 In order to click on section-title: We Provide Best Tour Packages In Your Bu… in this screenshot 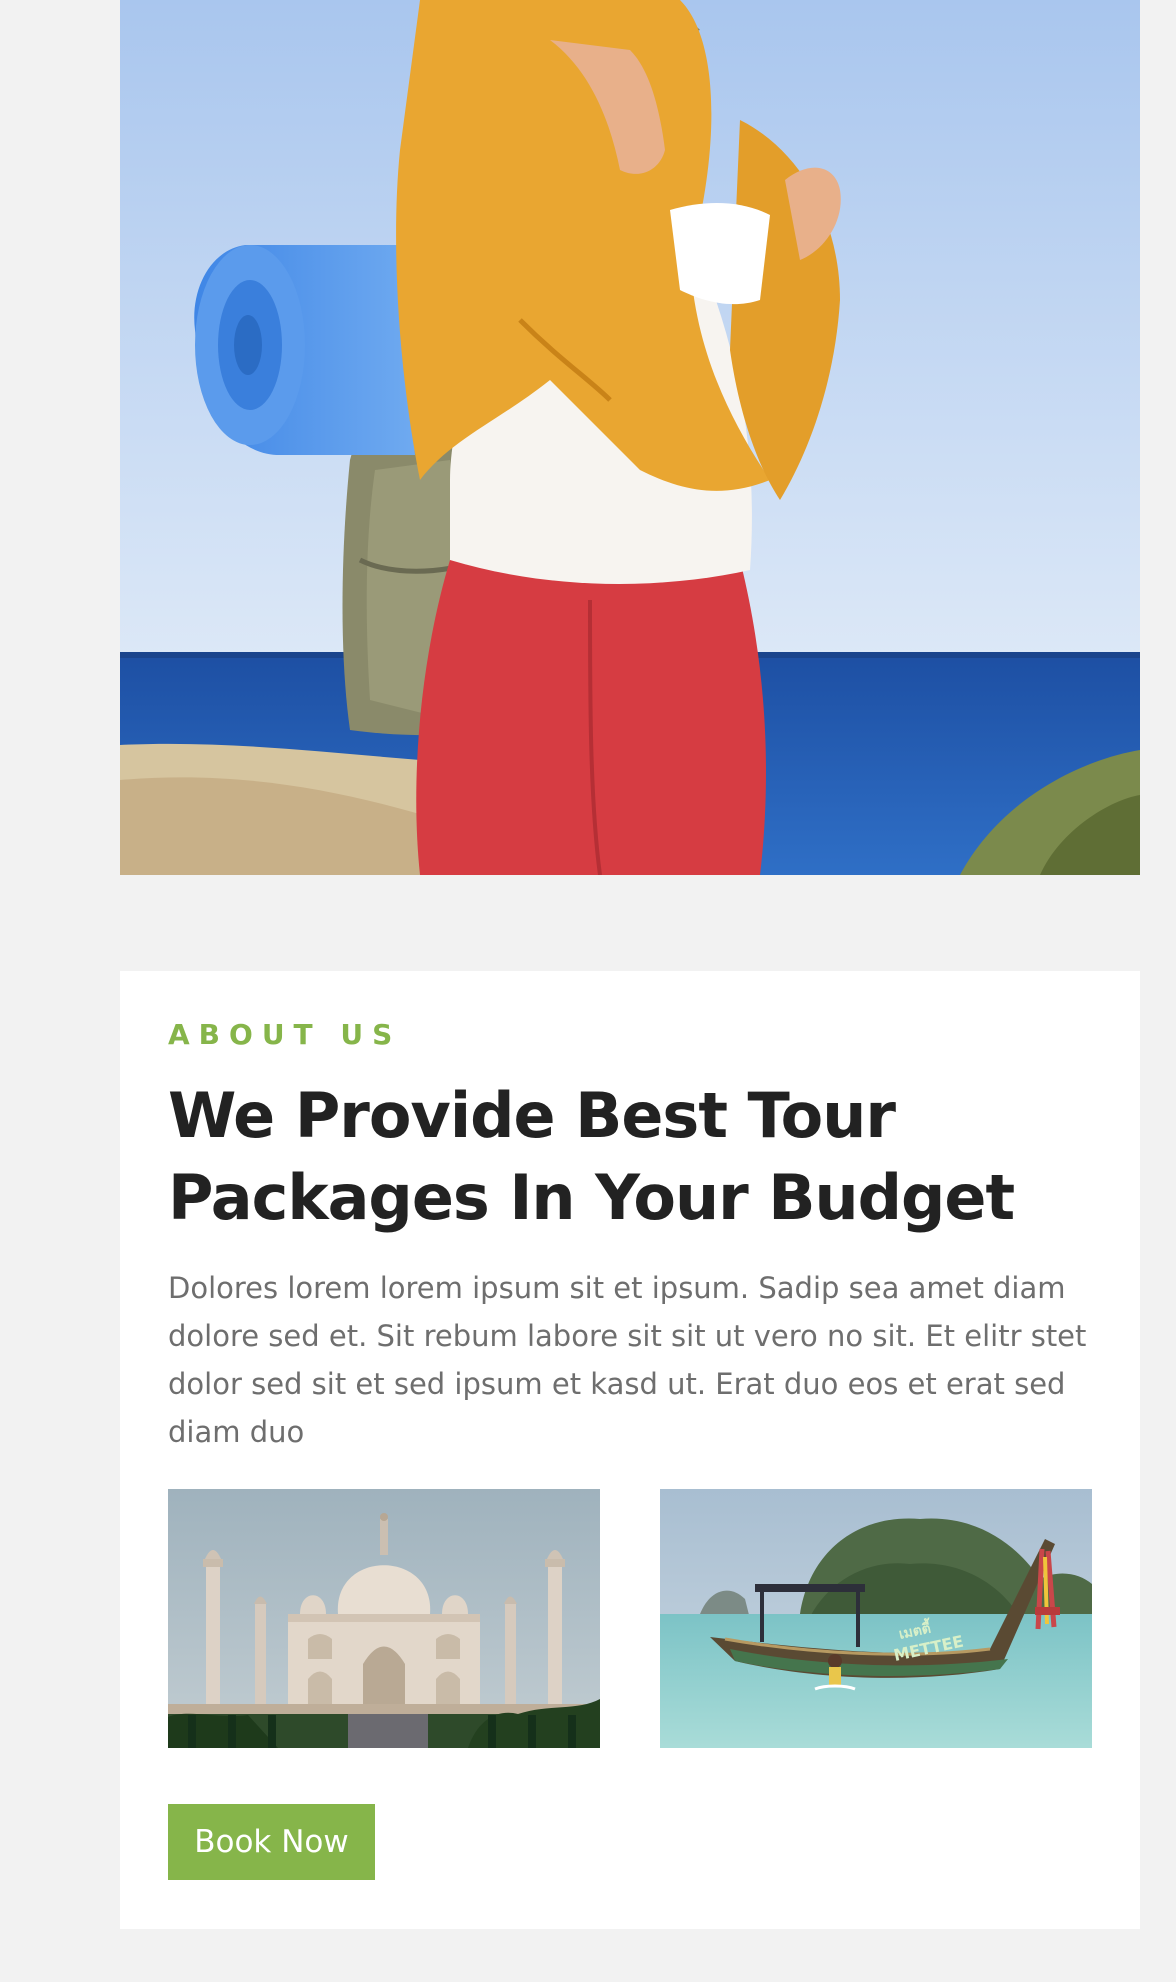, I will do `click(591, 1156)`.